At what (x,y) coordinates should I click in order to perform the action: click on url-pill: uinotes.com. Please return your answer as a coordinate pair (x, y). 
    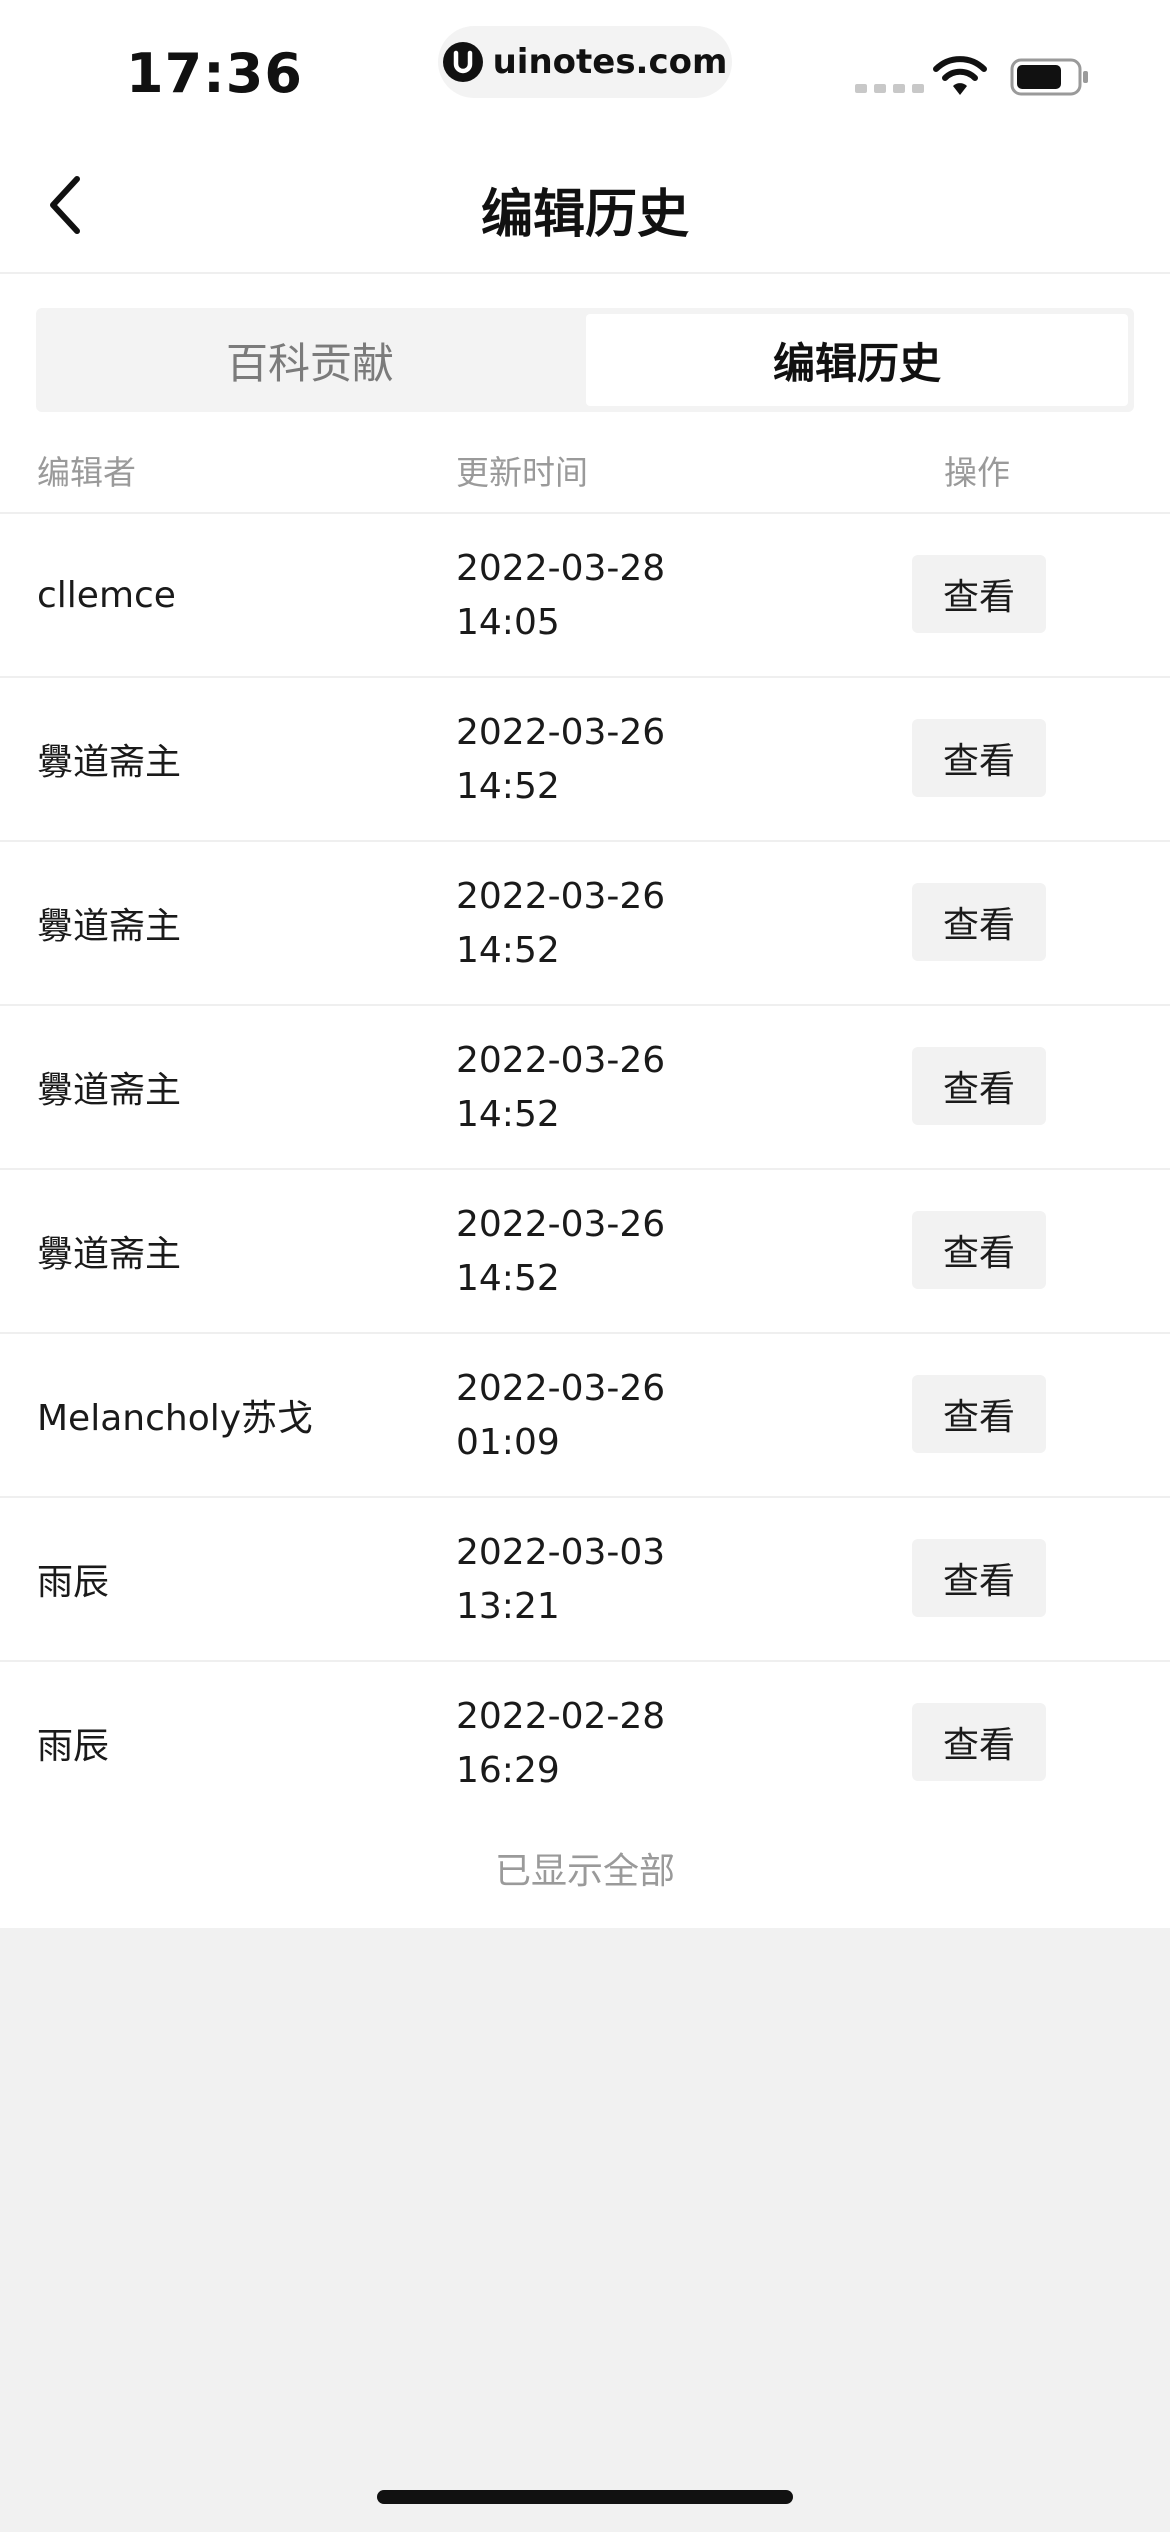
    Looking at the image, I should click on (585, 62).